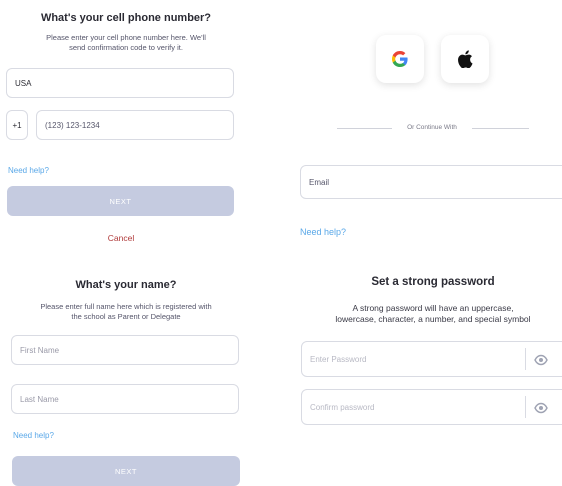 The height and width of the screenshot is (486, 562). I want to click on apple-login-button, so click(465, 59).